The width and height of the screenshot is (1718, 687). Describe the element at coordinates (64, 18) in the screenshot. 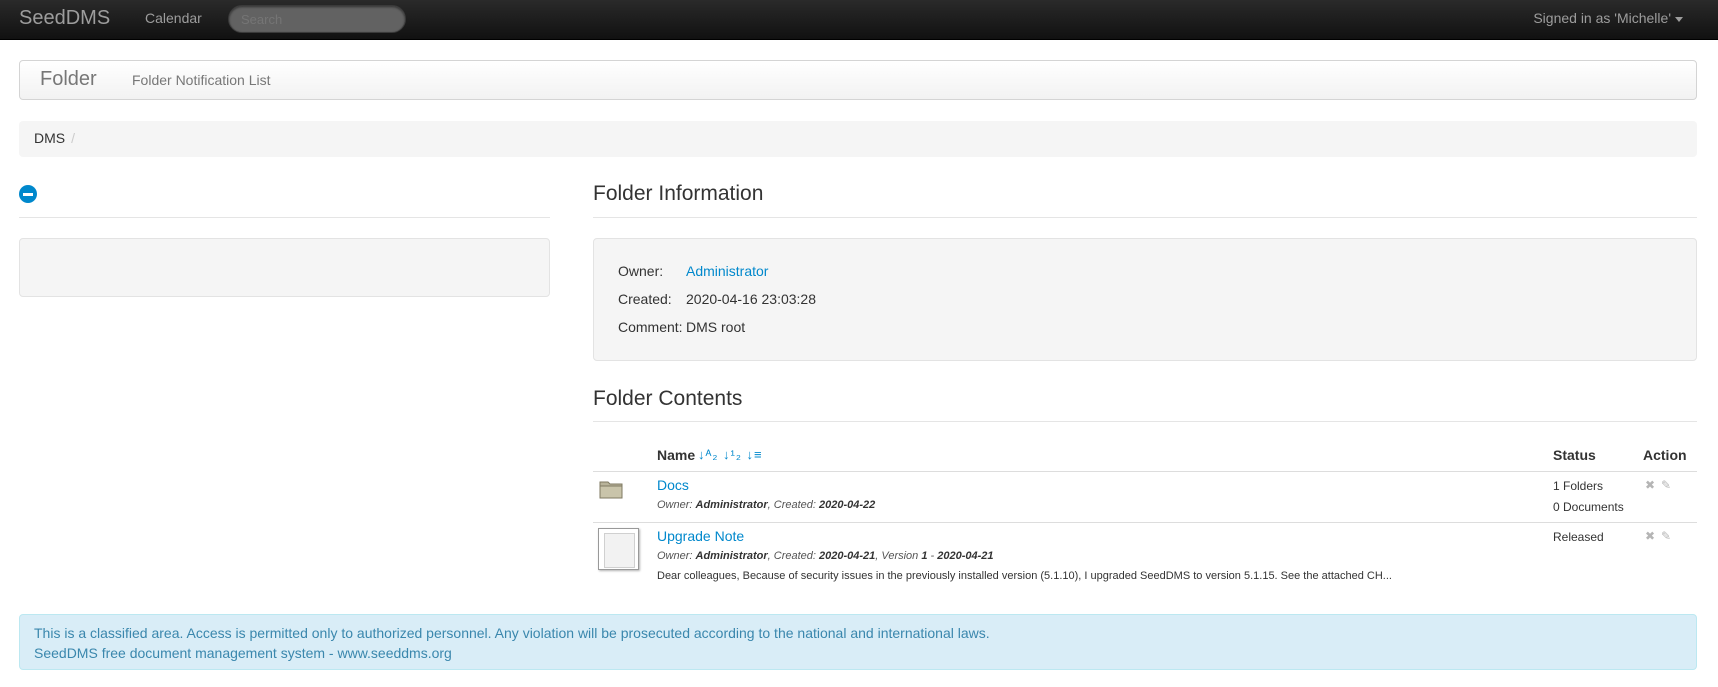

I see `brand-logo: SeedDMS` at that location.